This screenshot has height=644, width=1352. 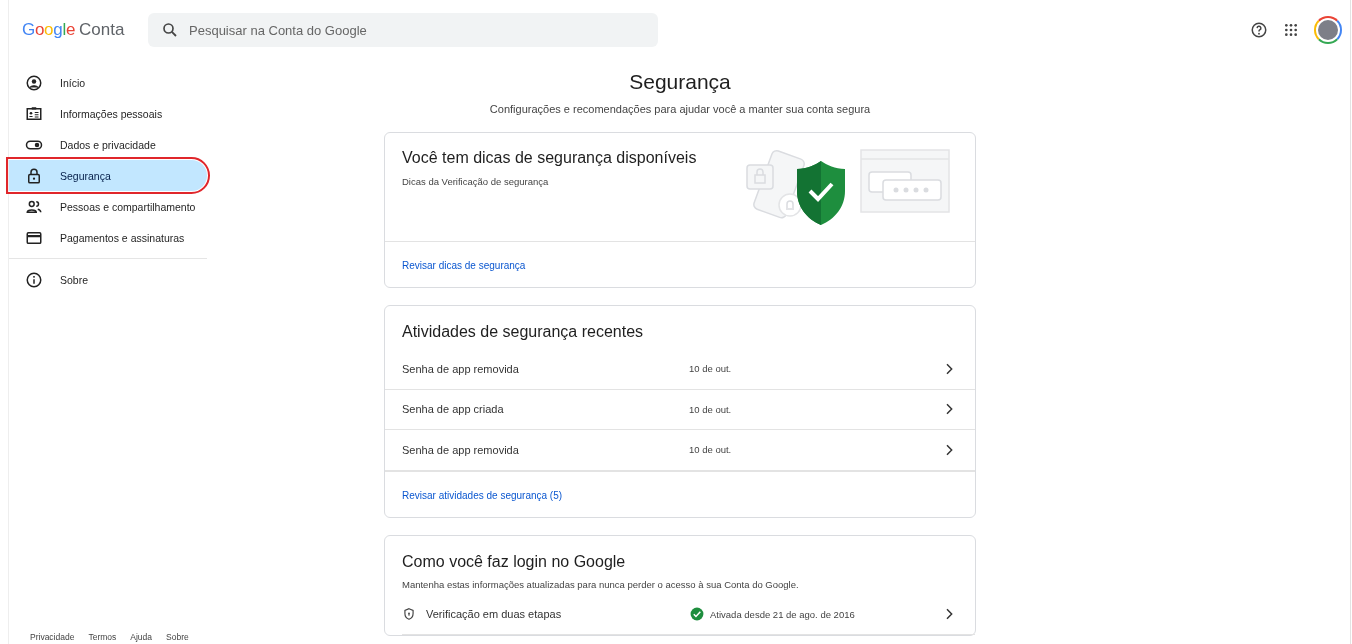 What do you see at coordinates (170, 30) in the screenshot?
I see `search-icon` at bounding box center [170, 30].